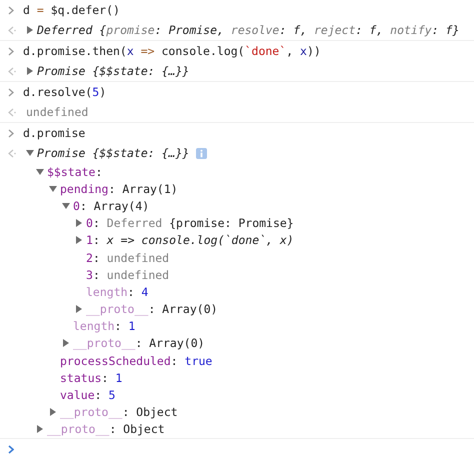  I want to click on output-code-text: 2: undefined, so click(128, 257).